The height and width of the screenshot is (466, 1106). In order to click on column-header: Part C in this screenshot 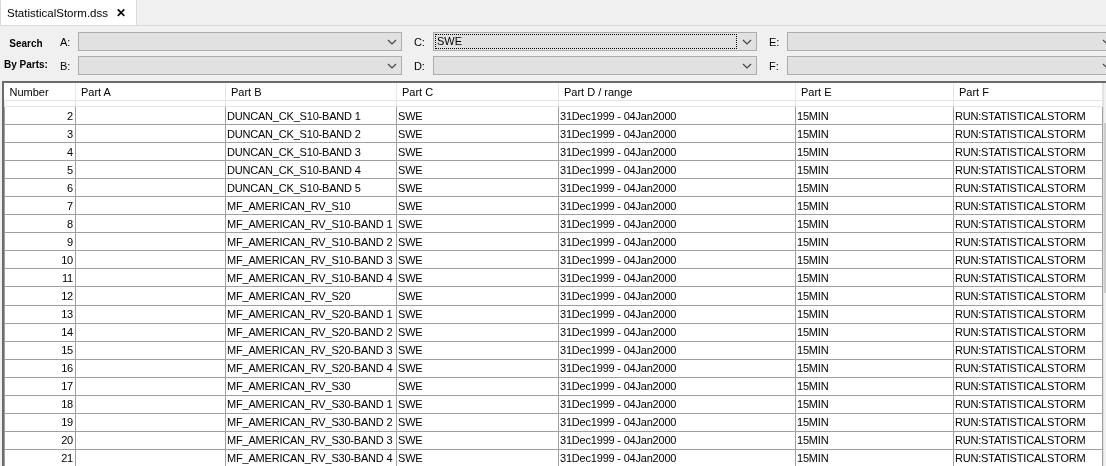, I will do `click(477, 92)`.